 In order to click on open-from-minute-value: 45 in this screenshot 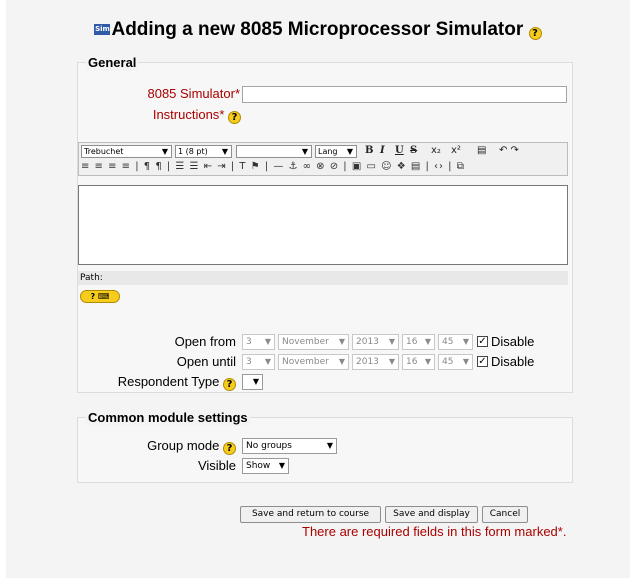, I will do `click(448, 342)`.